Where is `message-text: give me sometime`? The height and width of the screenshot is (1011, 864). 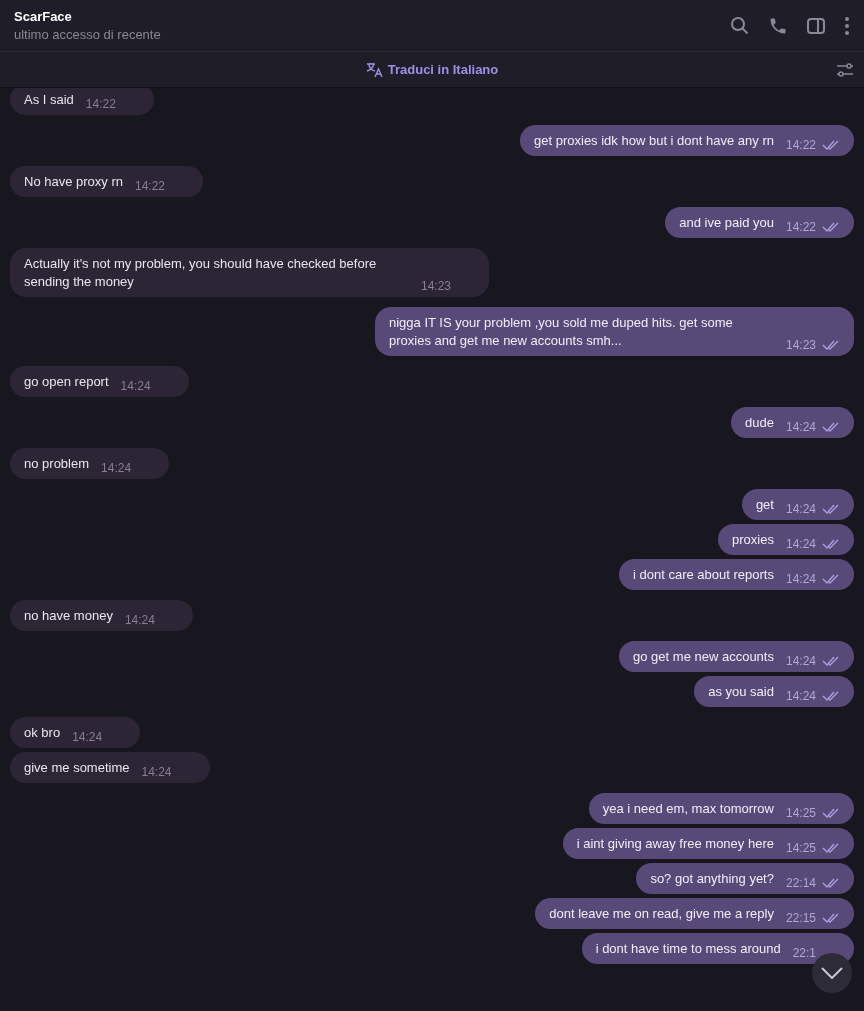 message-text: give me sometime is located at coordinates (77, 768).